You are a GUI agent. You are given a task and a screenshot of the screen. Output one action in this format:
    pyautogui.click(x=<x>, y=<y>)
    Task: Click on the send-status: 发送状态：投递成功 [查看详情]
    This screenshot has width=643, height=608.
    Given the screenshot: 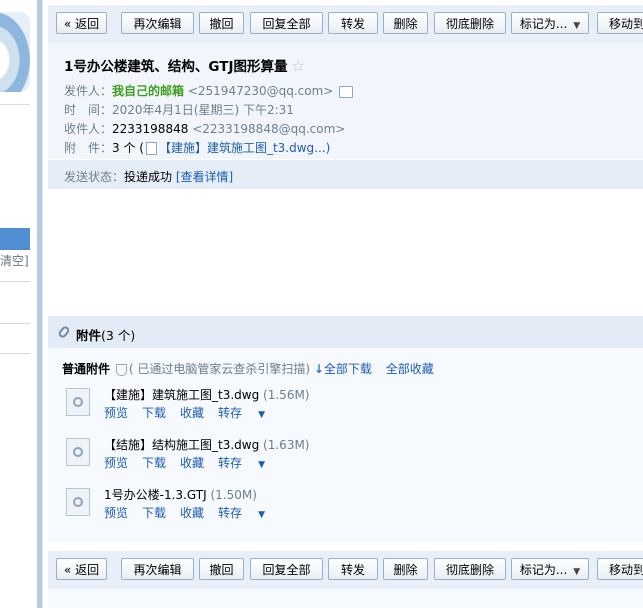 What is the action you would take?
    pyautogui.click(x=148, y=176)
    